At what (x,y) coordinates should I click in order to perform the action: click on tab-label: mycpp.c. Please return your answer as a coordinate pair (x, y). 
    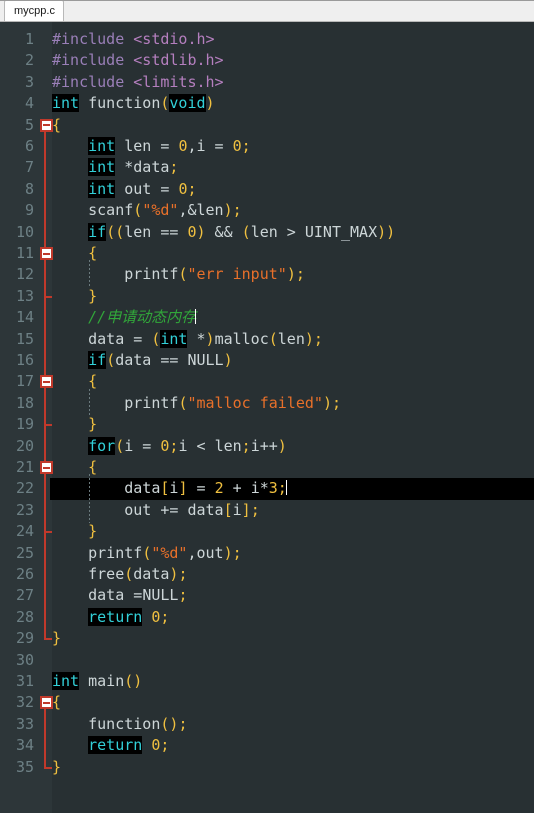
    Looking at the image, I should click on (34, 11).